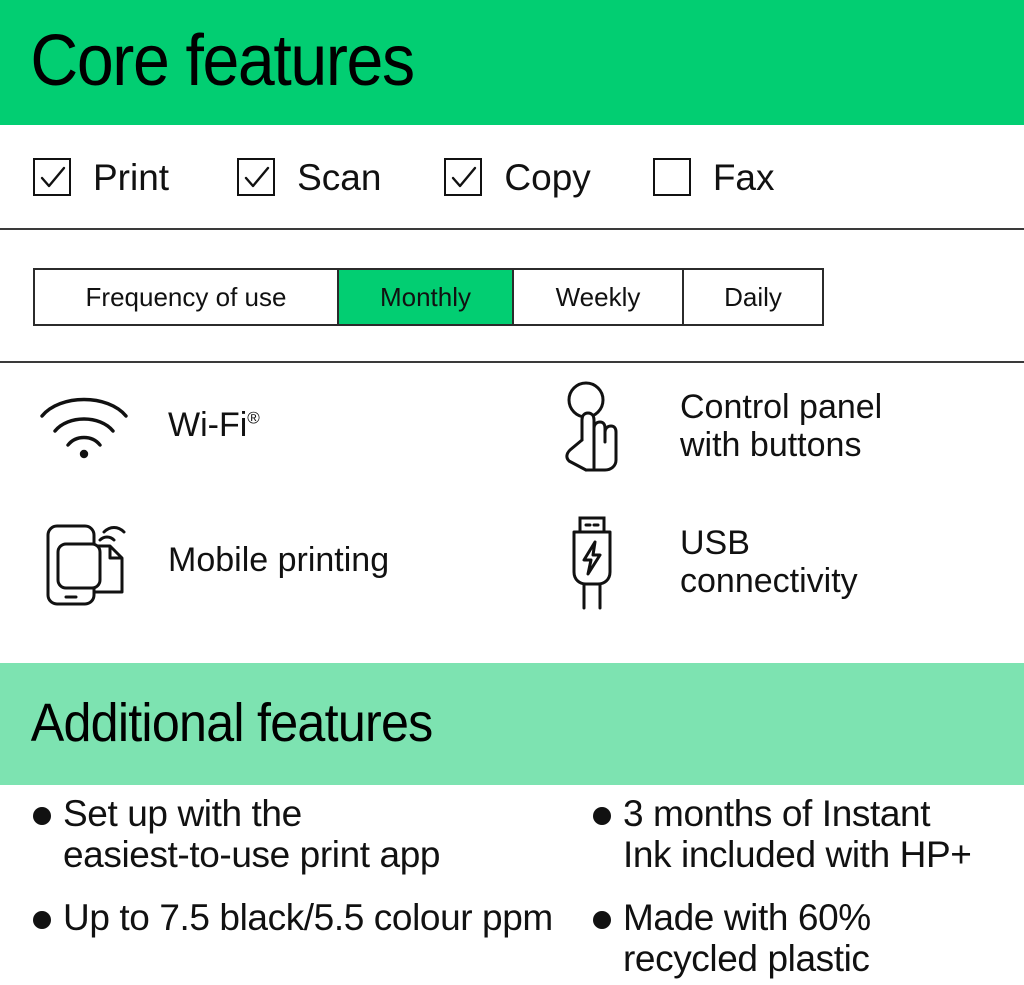  I want to click on additional-features-header: Additional features, so click(512, 724).